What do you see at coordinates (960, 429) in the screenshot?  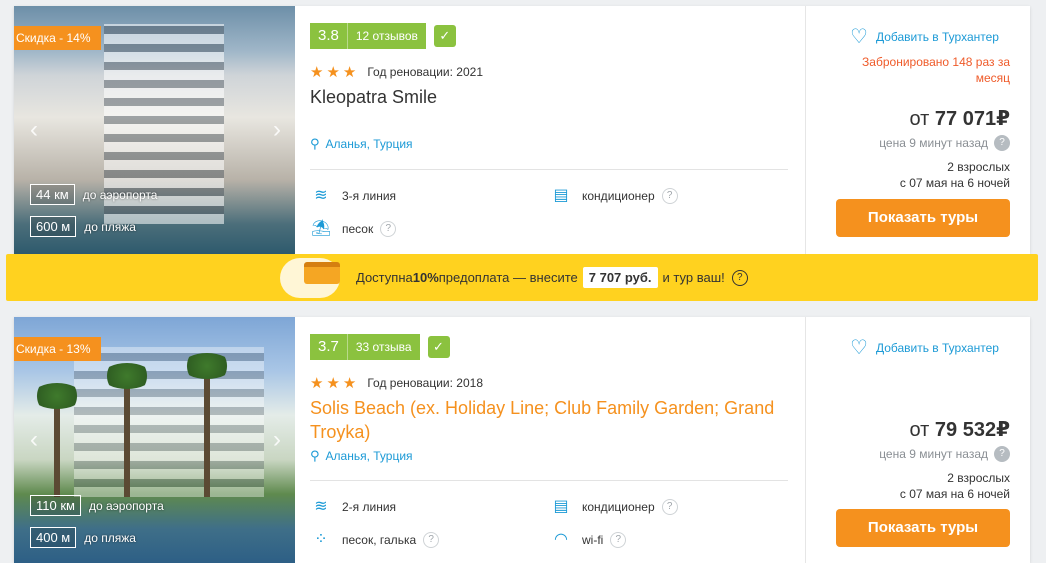 I see `price: от 79 532₽` at bounding box center [960, 429].